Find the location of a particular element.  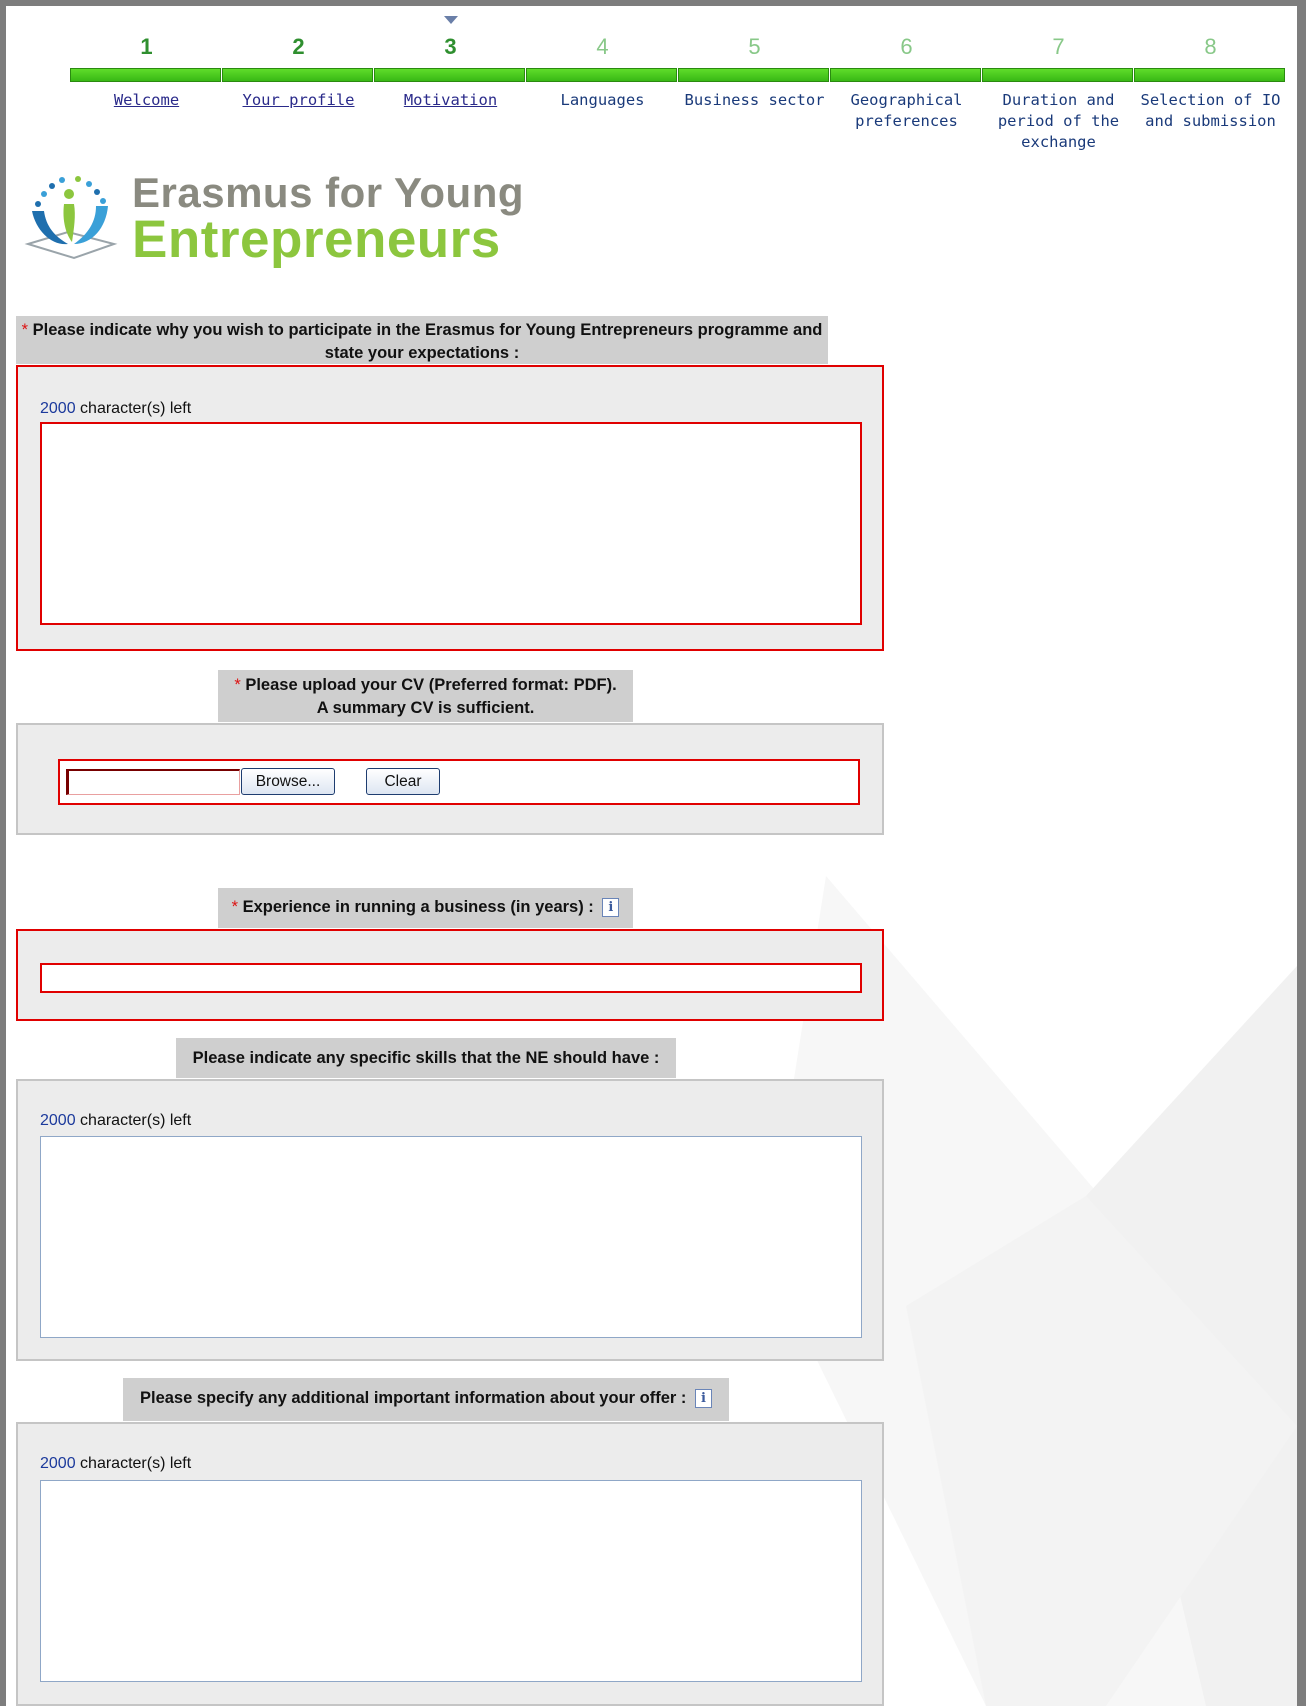

cv-section-box: Browse... Clear is located at coordinates (450, 779).